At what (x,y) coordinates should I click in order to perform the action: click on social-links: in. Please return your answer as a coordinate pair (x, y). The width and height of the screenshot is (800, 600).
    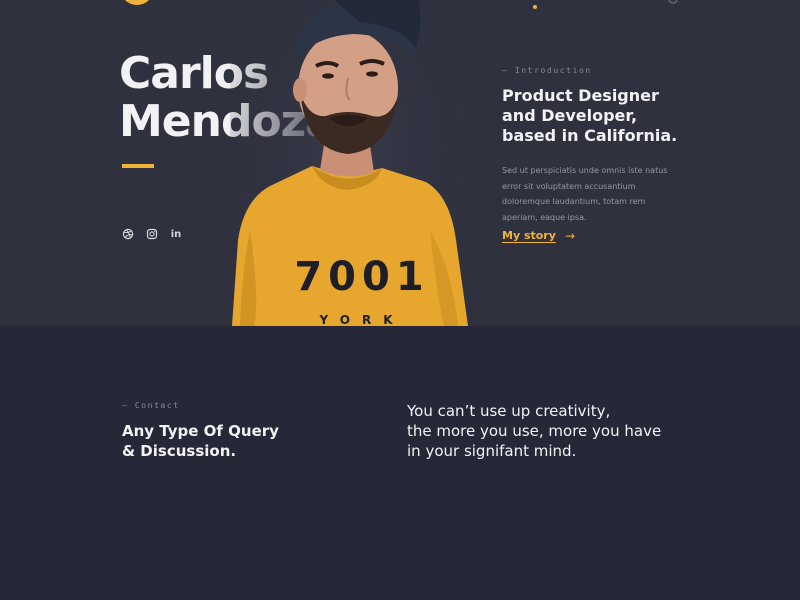
    Looking at the image, I should click on (152, 234).